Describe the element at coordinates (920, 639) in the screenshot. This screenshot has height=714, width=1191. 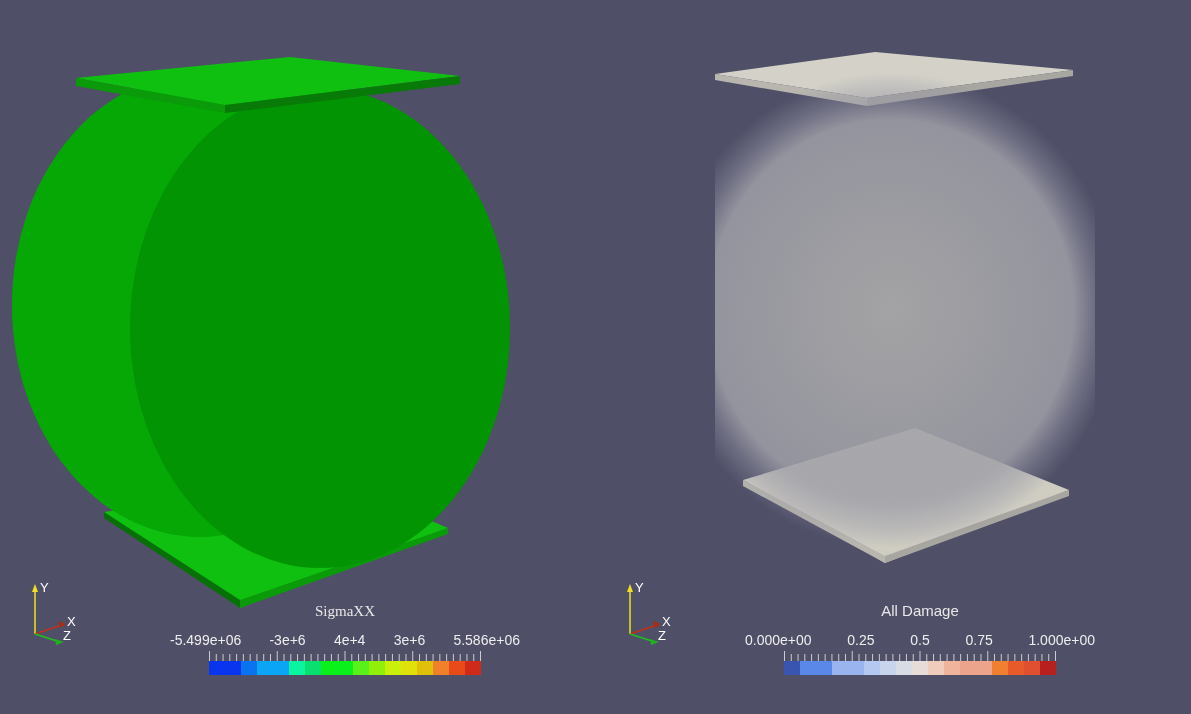
I see `colorbar-tick-label: 0.5` at that location.